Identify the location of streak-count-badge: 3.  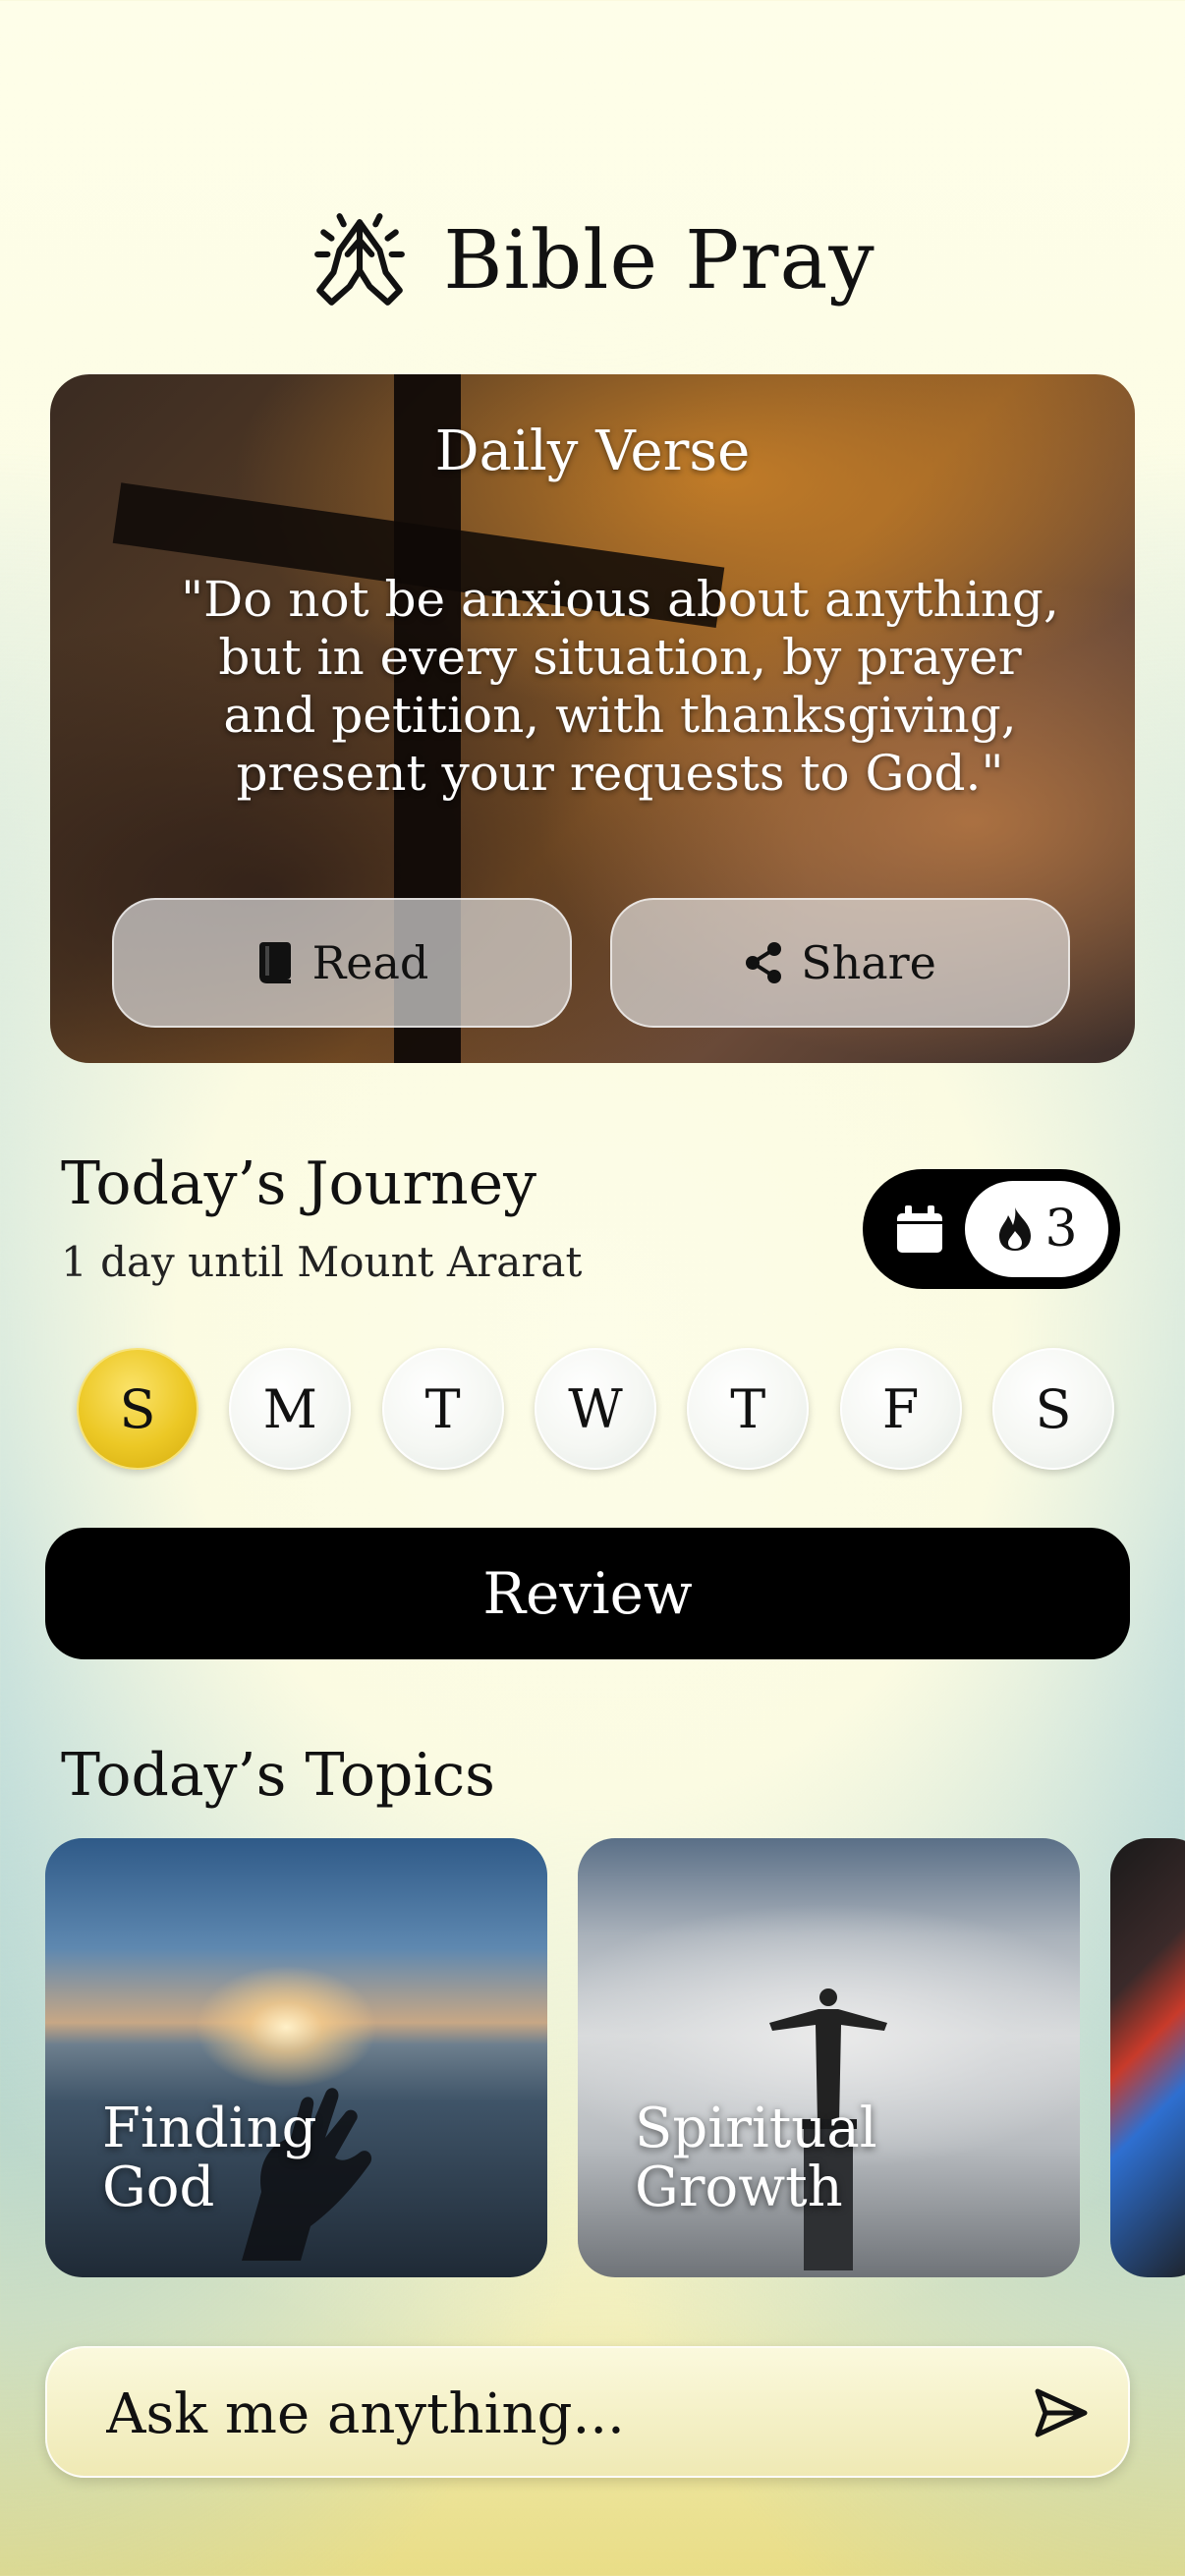
(1037, 1229).